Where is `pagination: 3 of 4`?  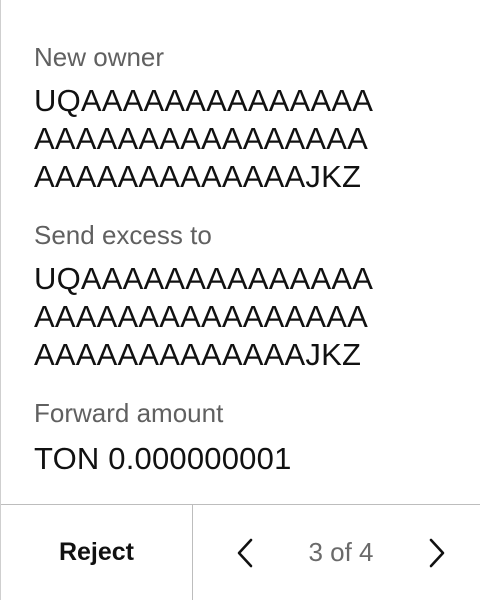 pagination: 3 of 4 is located at coordinates (336, 552).